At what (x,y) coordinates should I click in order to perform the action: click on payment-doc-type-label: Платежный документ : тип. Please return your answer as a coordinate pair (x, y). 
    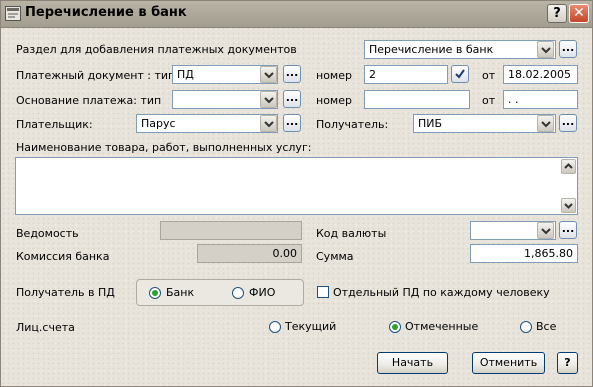
    Looking at the image, I should click on (96, 75).